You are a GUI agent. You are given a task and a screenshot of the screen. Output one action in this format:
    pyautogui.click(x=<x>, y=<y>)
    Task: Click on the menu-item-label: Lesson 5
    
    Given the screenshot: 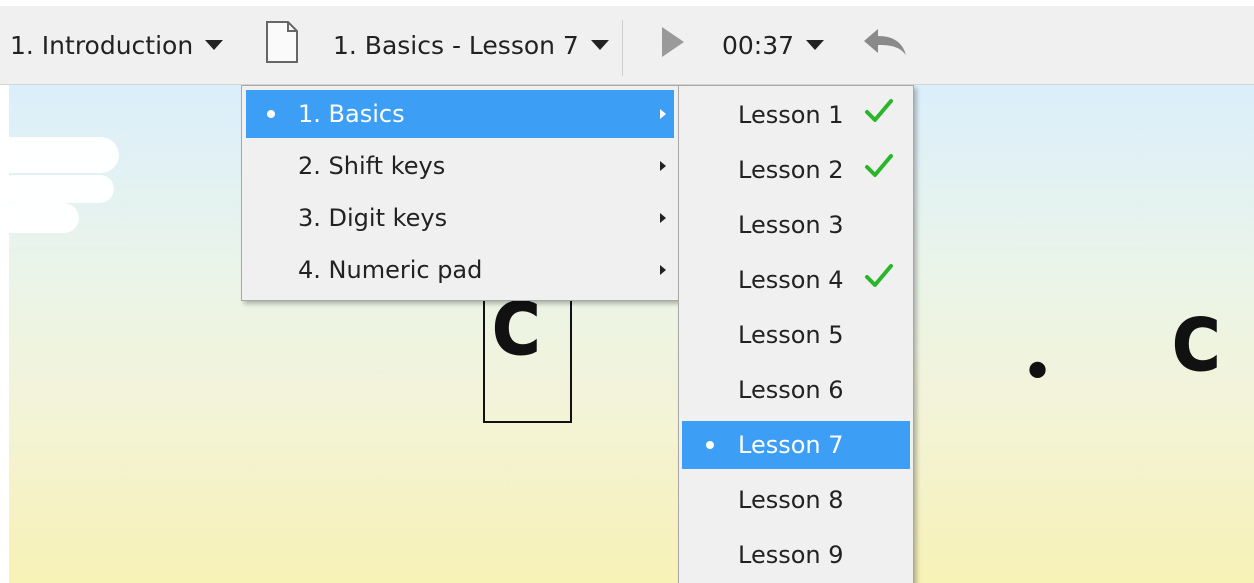 What is the action you would take?
    pyautogui.click(x=791, y=335)
    